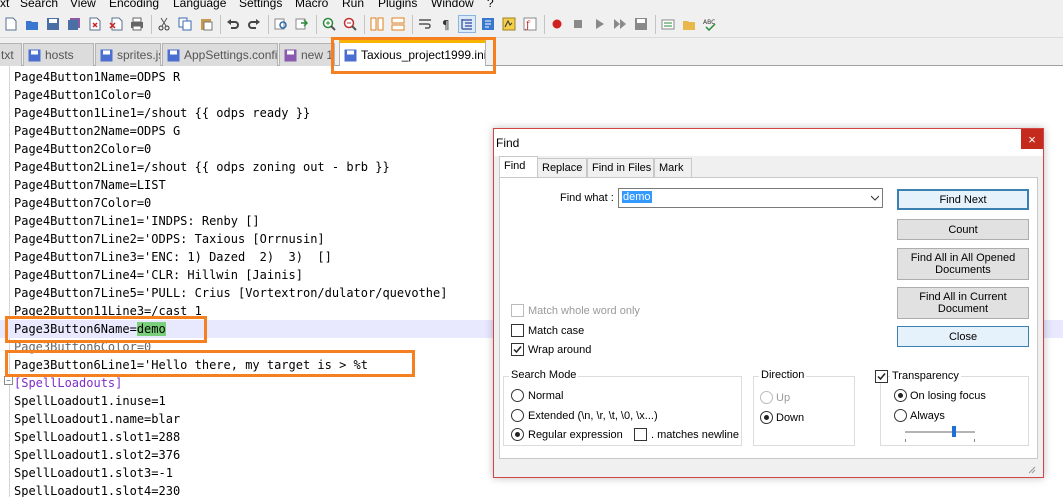 The image size is (1063, 497). What do you see at coordinates (509, 24) in the screenshot?
I see `document-map-icon` at bounding box center [509, 24].